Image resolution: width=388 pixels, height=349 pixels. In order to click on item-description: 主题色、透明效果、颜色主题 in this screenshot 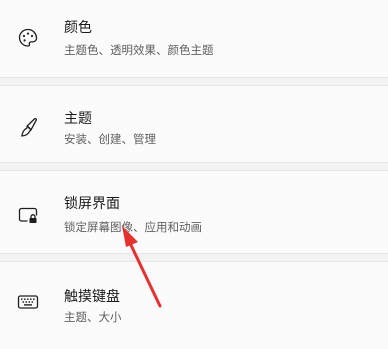, I will do `click(139, 50)`.